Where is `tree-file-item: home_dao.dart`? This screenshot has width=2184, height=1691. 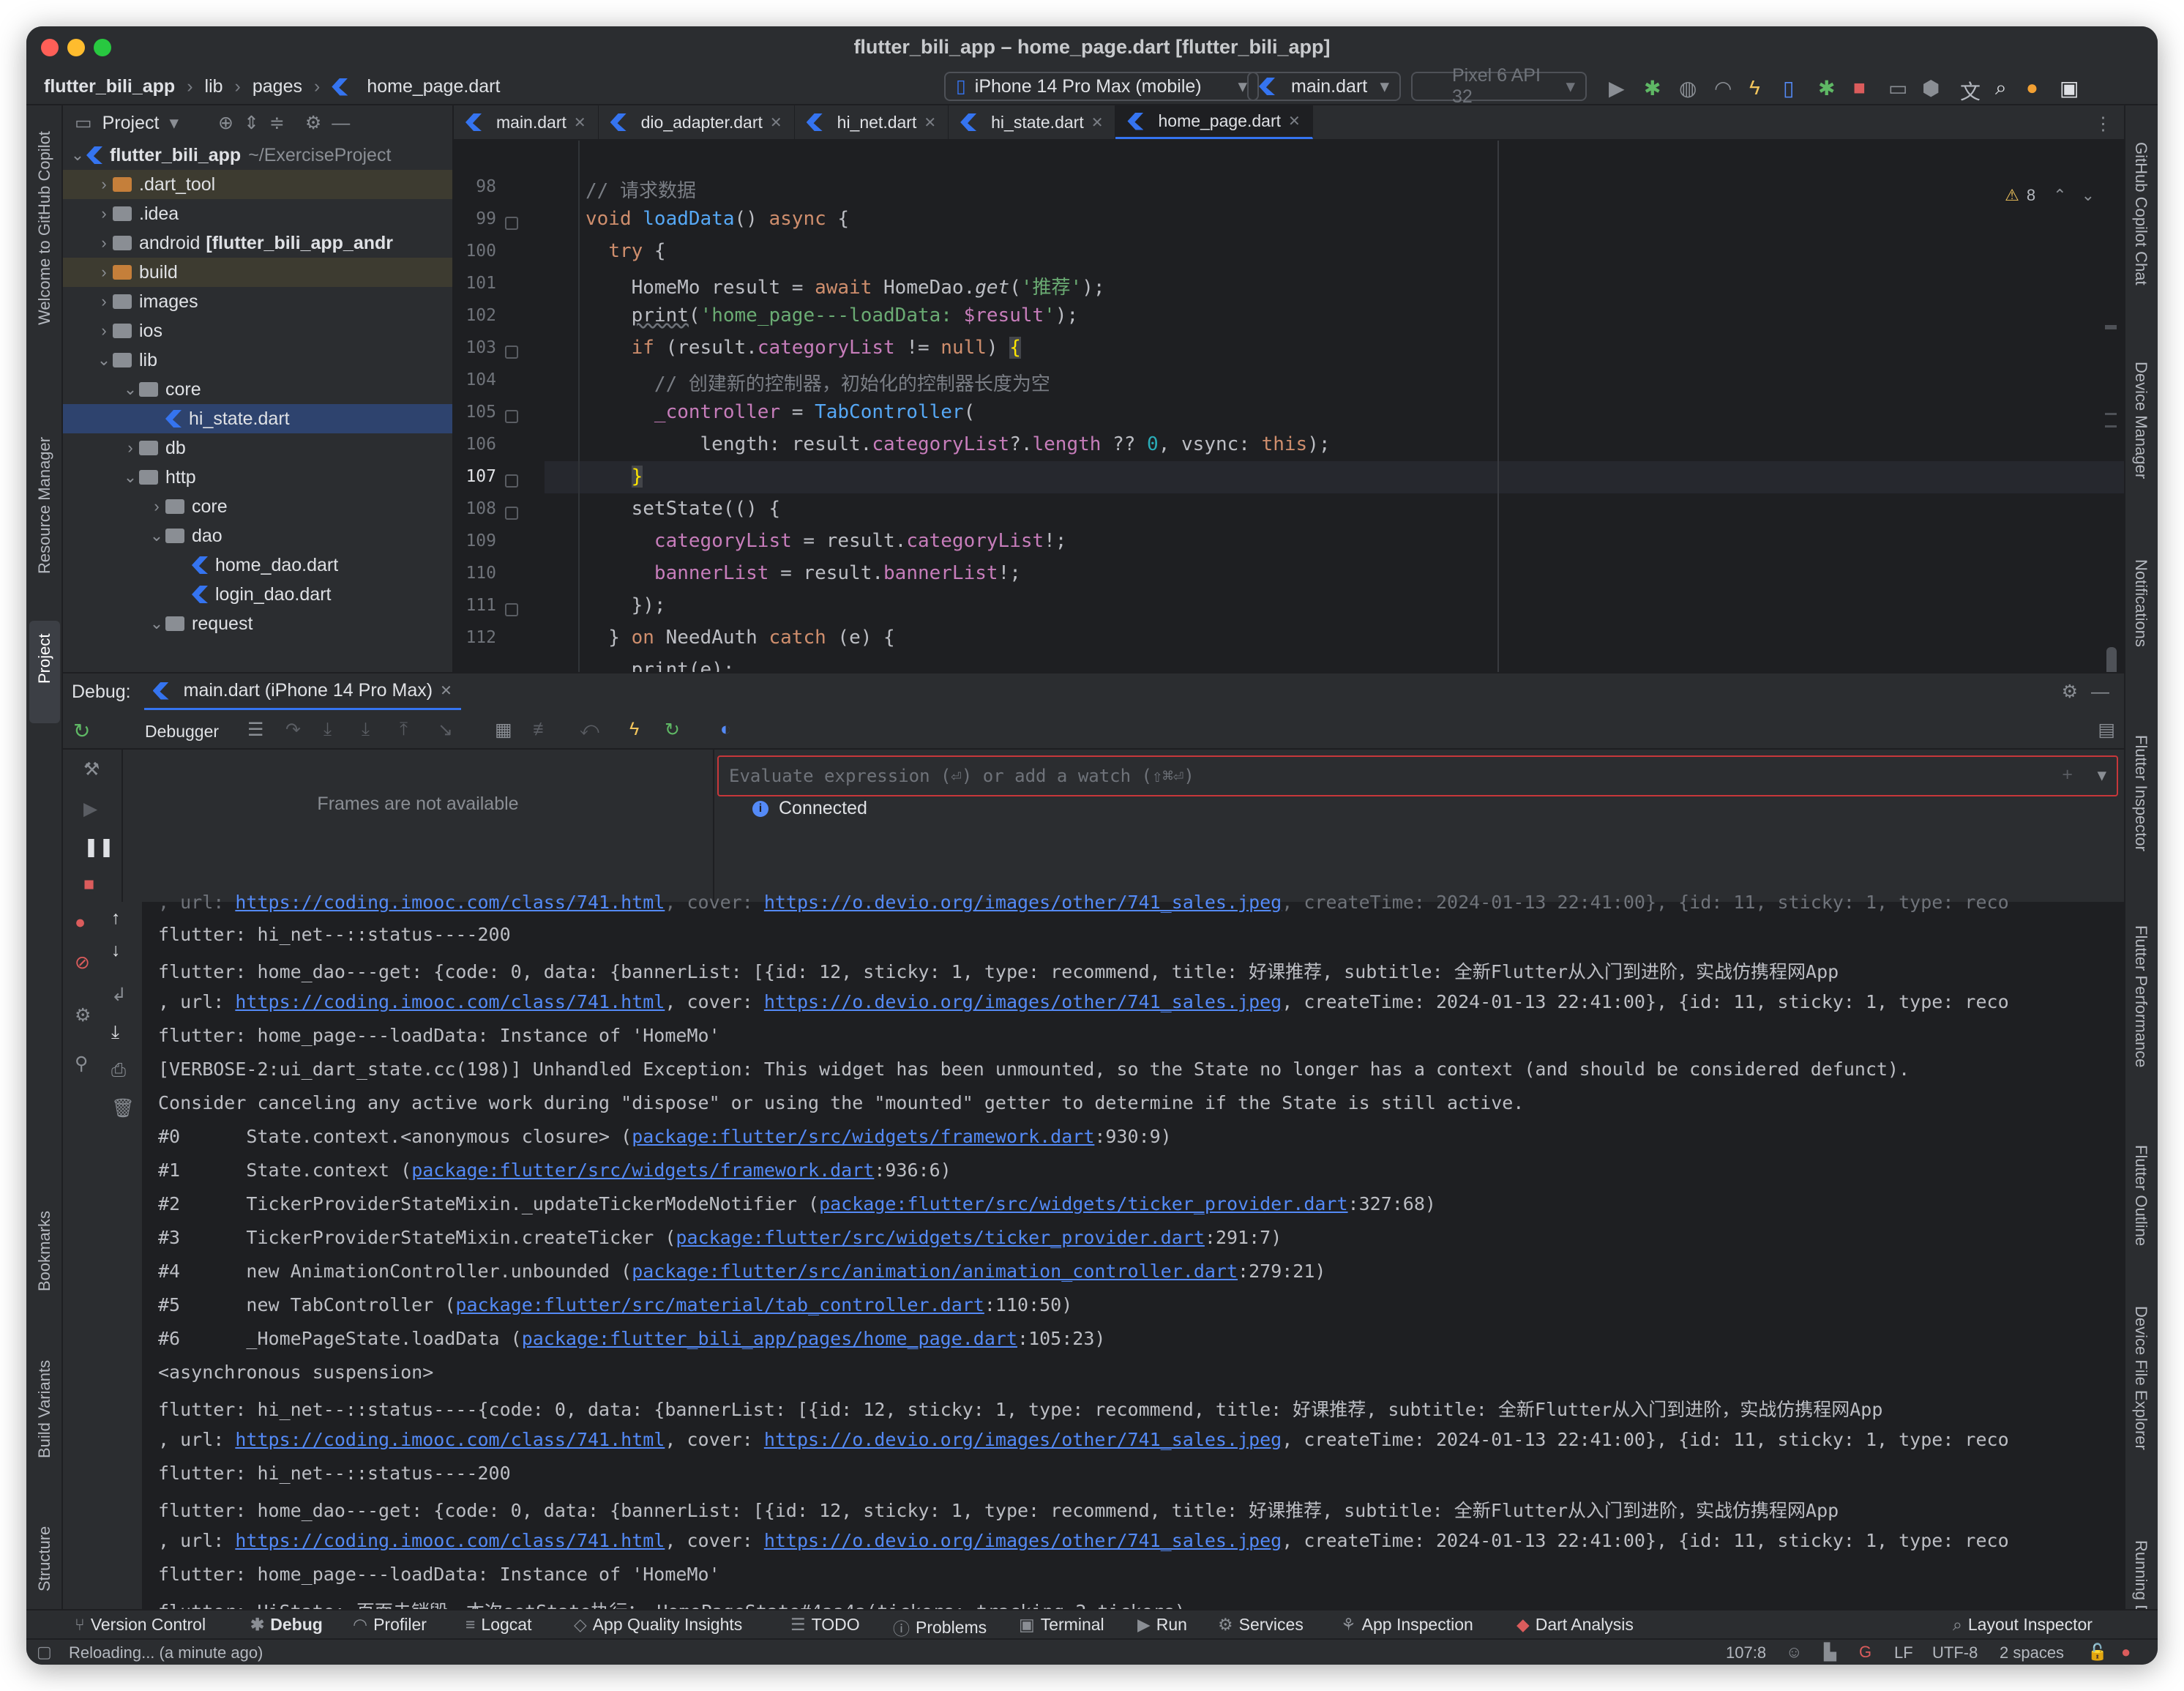 tree-file-item: home_dao.dart is located at coordinates (258, 565).